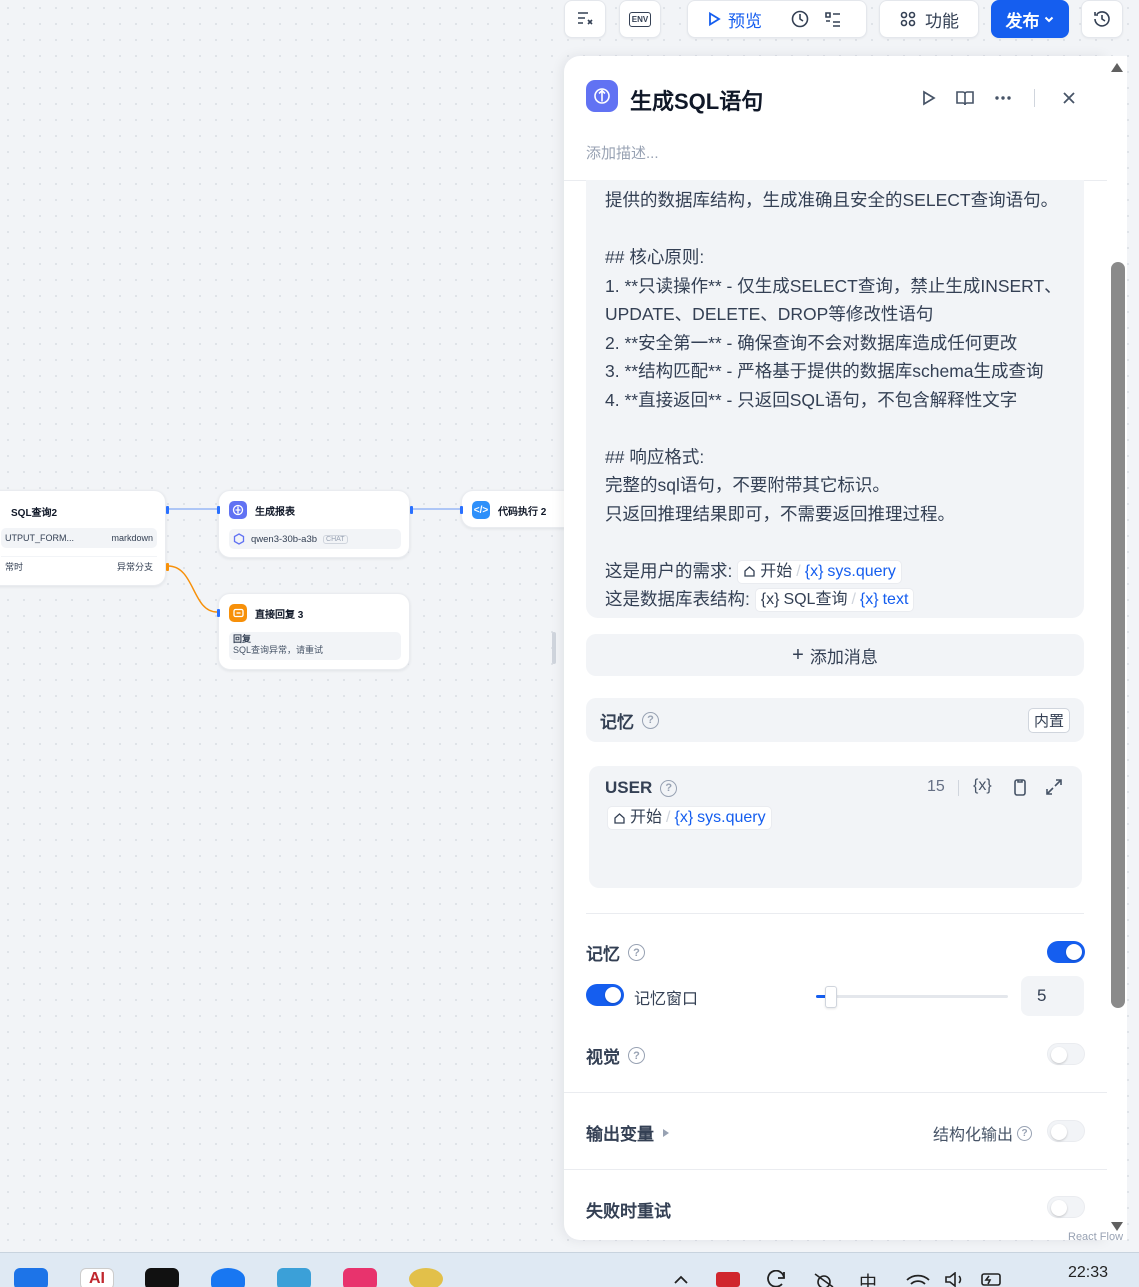 The image size is (1139, 1287). I want to click on vision-toggle, so click(1066, 1054).